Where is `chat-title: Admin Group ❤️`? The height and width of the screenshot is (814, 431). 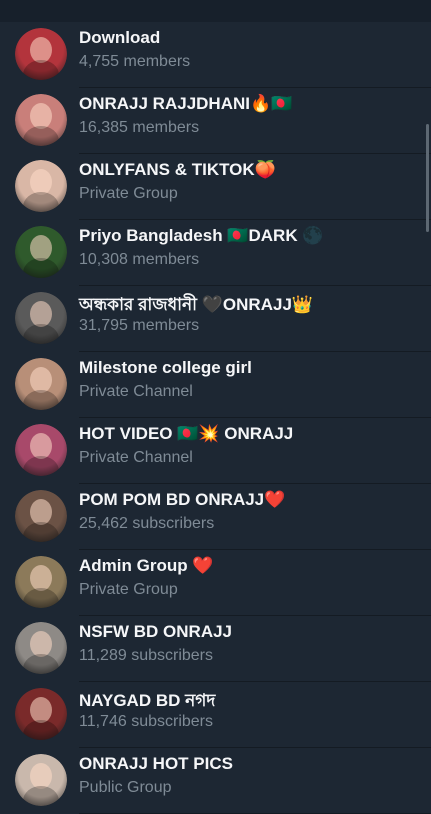
chat-title: Admin Group ❤️ is located at coordinates (146, 565).